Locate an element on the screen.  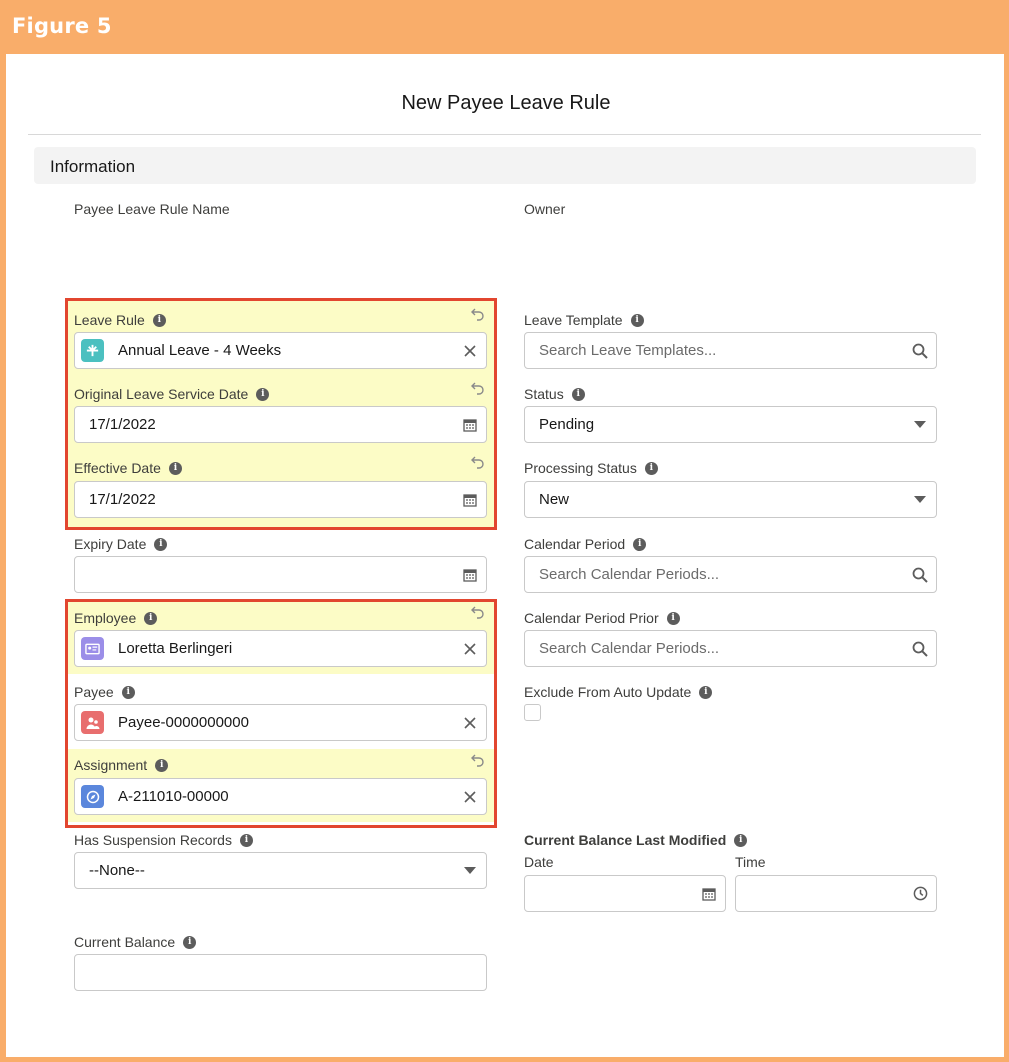
payee-lookup: Payee-0000000000 is located at coordinates (280, 722).